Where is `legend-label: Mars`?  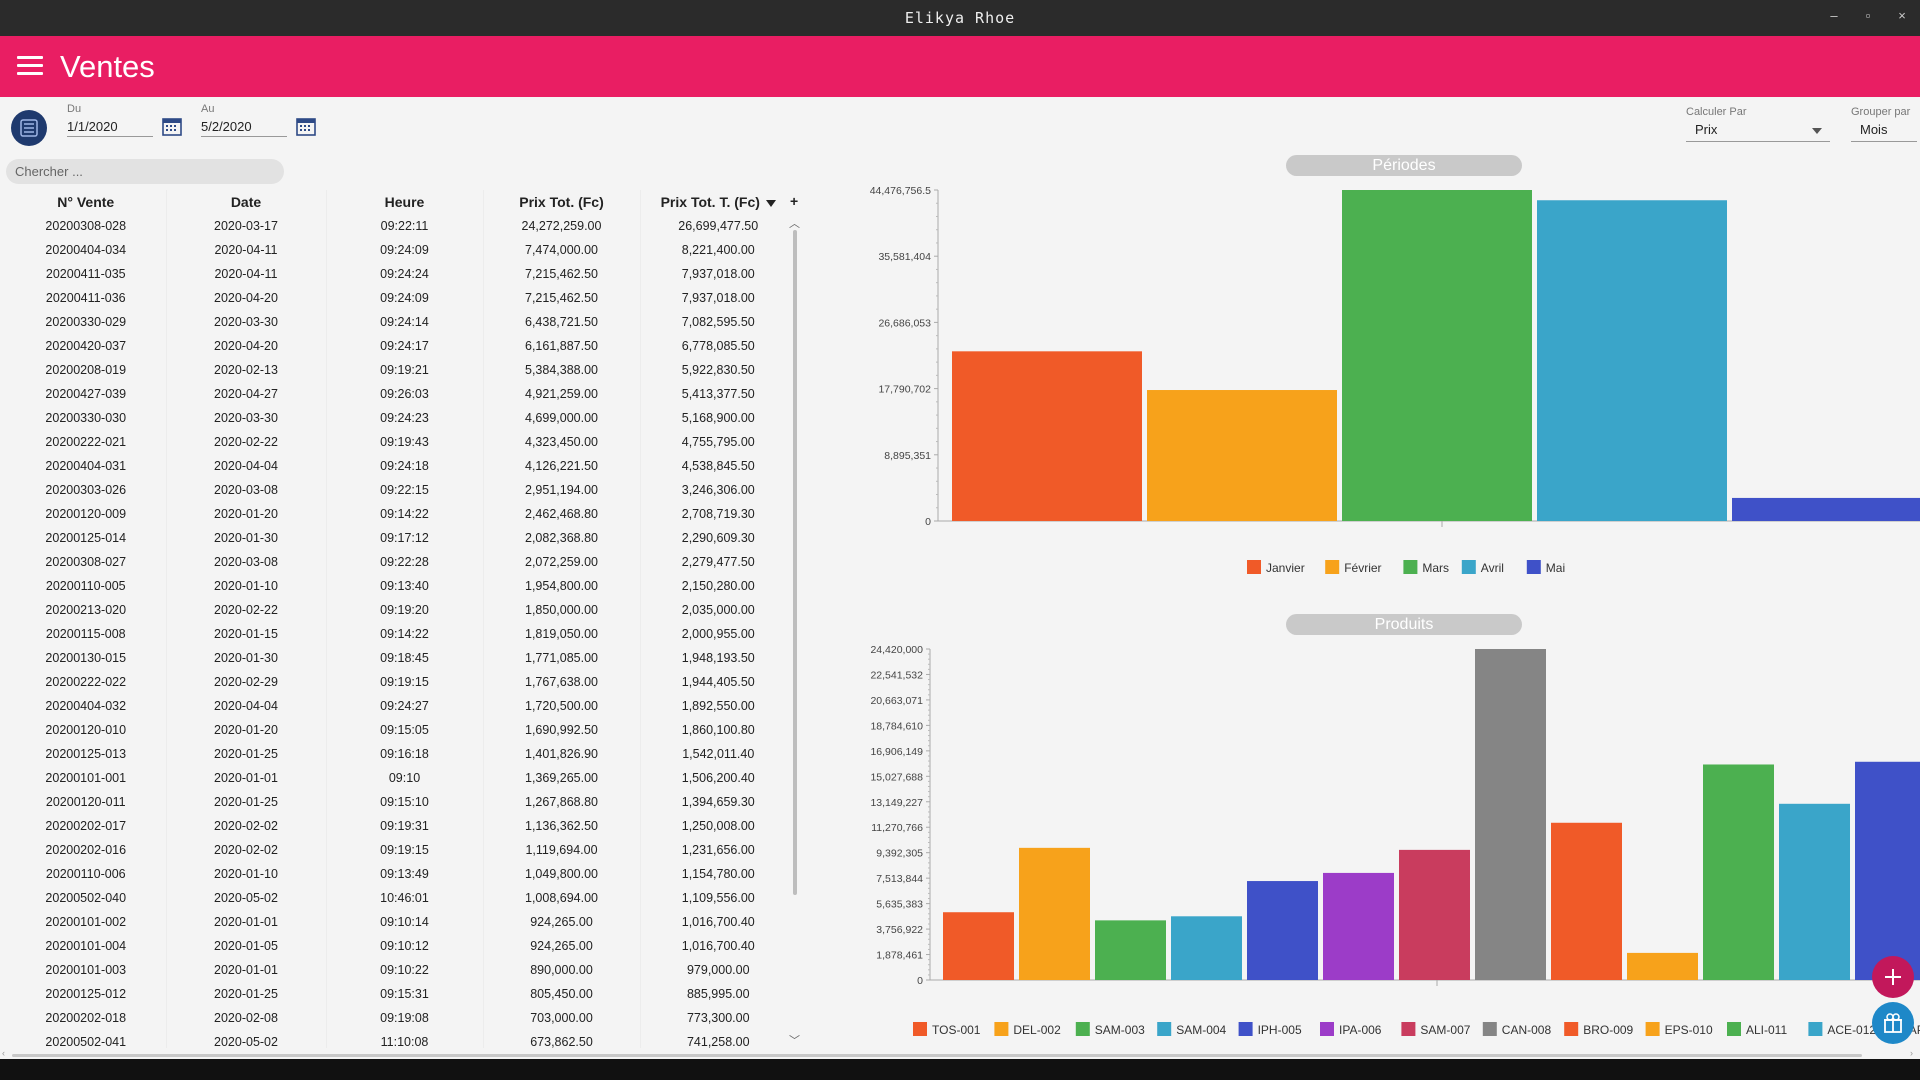
legend-label: Mars is located at coordinates (1435, 568).